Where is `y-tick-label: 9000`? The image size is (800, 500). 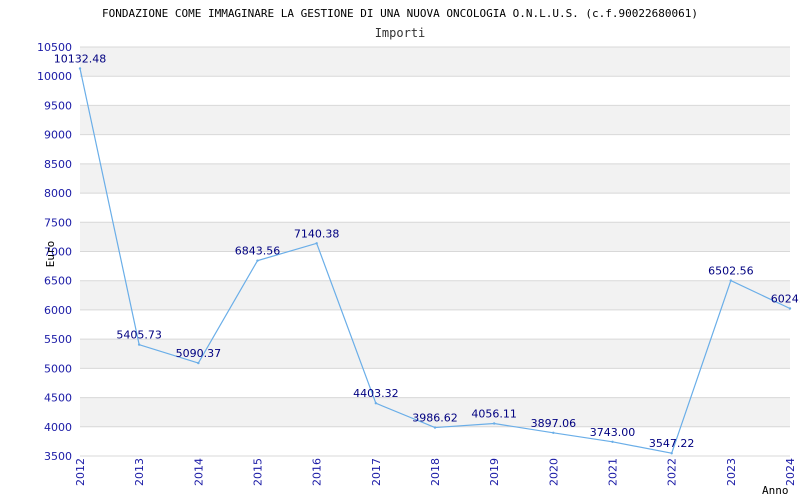
y-tick-label: 9000 is located at coordinates (58, 135).